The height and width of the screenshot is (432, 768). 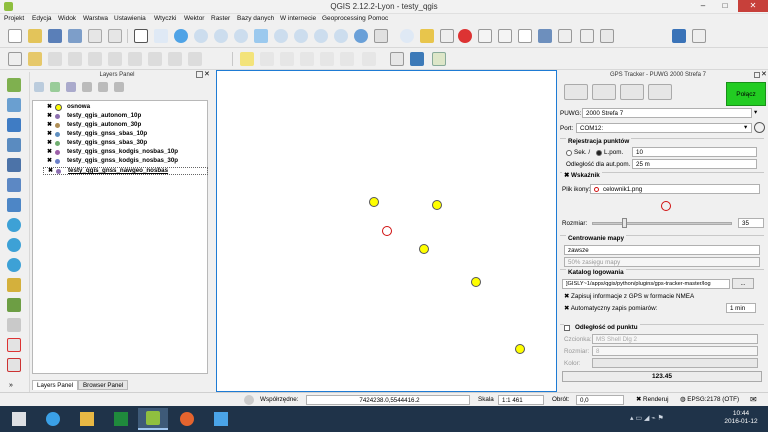 What do you see at coordinates (14, 285) in the screenshot?
I see `add-delimited-text-icon` at bounding box center [14, 285].